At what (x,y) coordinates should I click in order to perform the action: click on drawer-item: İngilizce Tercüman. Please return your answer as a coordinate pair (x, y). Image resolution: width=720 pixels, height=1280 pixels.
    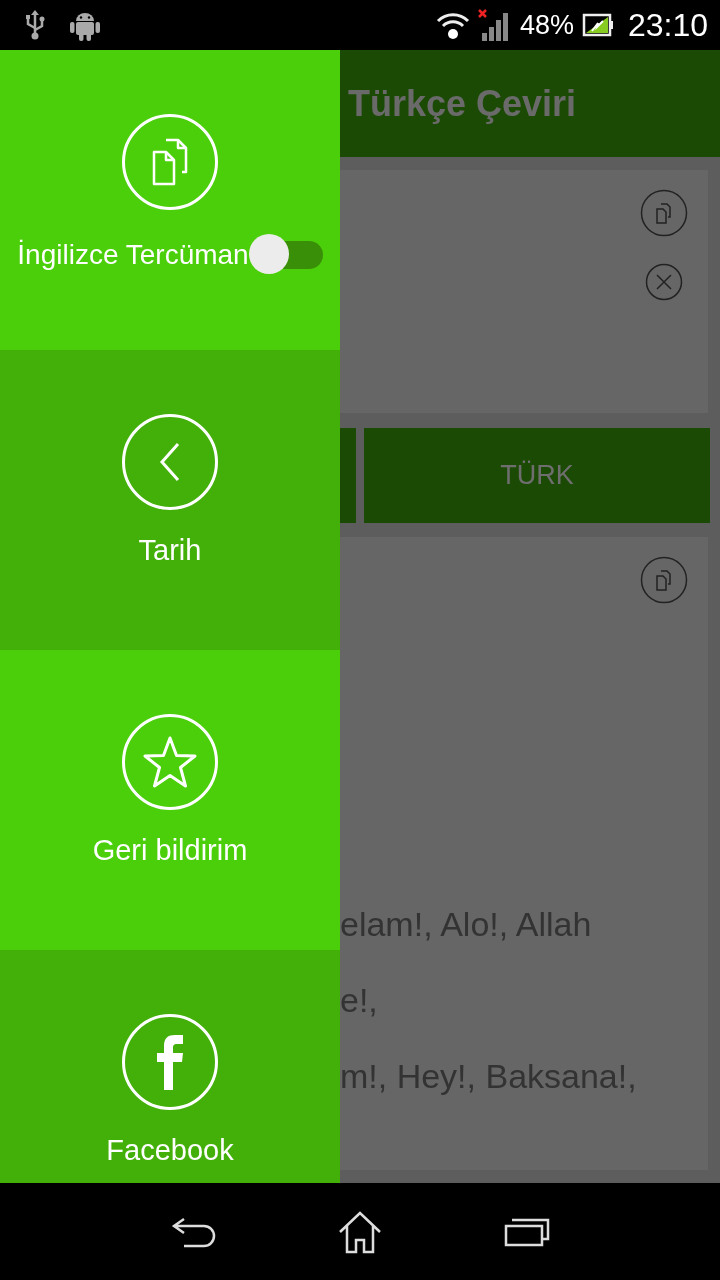
    Looking at the image, I should click on (170, 200).